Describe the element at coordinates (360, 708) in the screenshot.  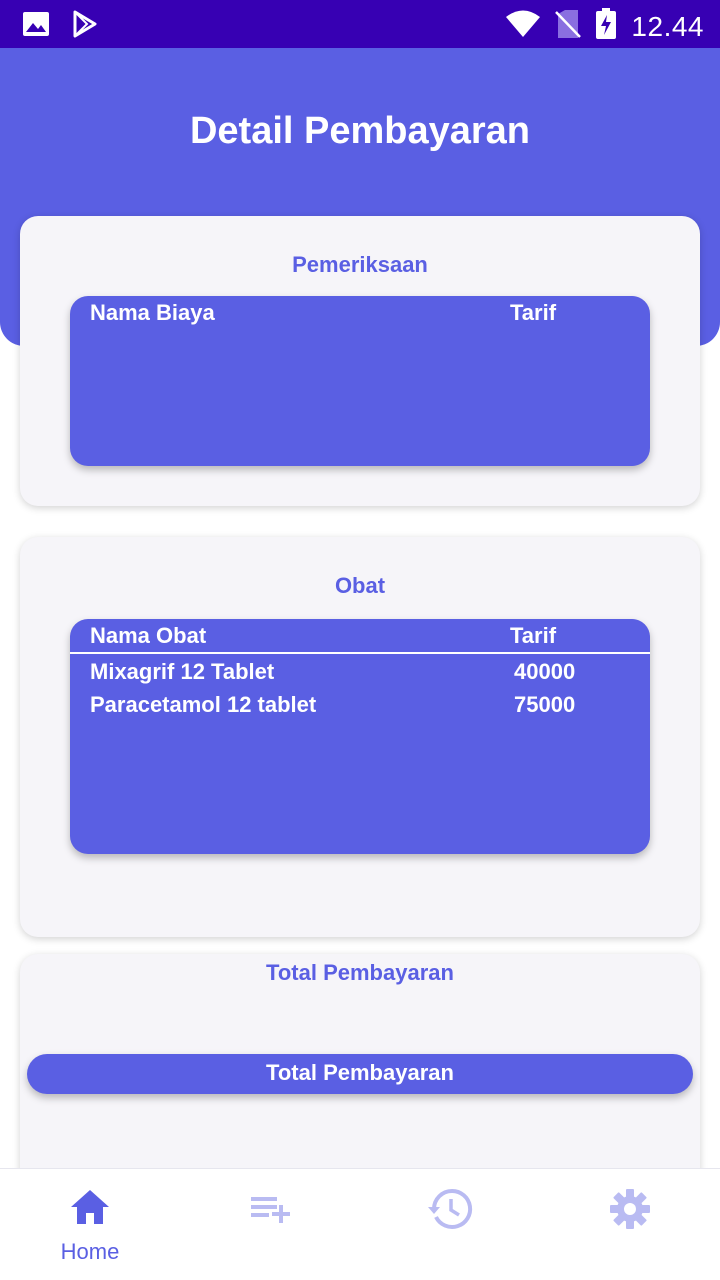
I see `table-row: Paracetamol 12 tablet 75000` at that location.